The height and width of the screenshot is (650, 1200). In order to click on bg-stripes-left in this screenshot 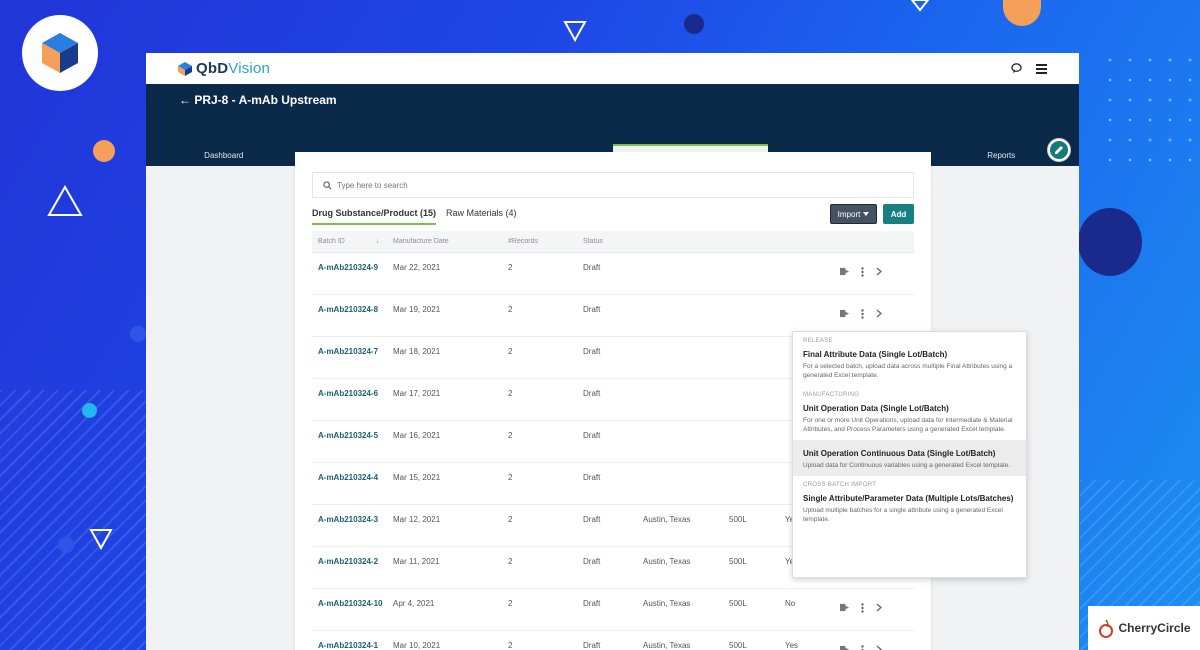, I will do `click(80, 520)`.